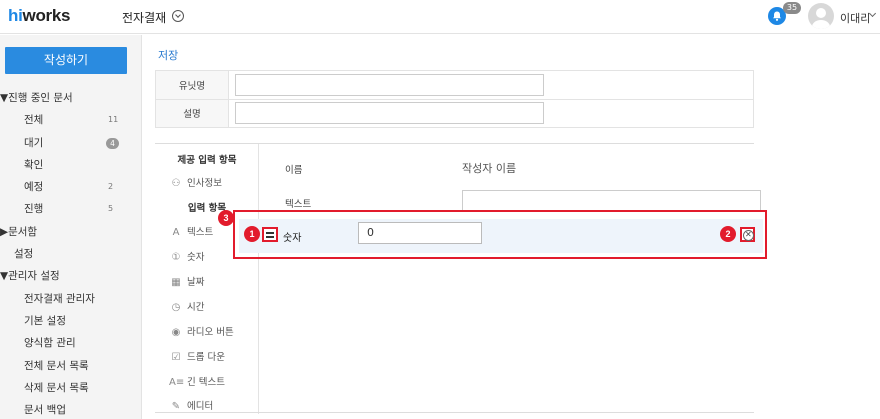 The image size is (880, 419). I want to click on palette-item-label: 숫자, so click(196, 257).